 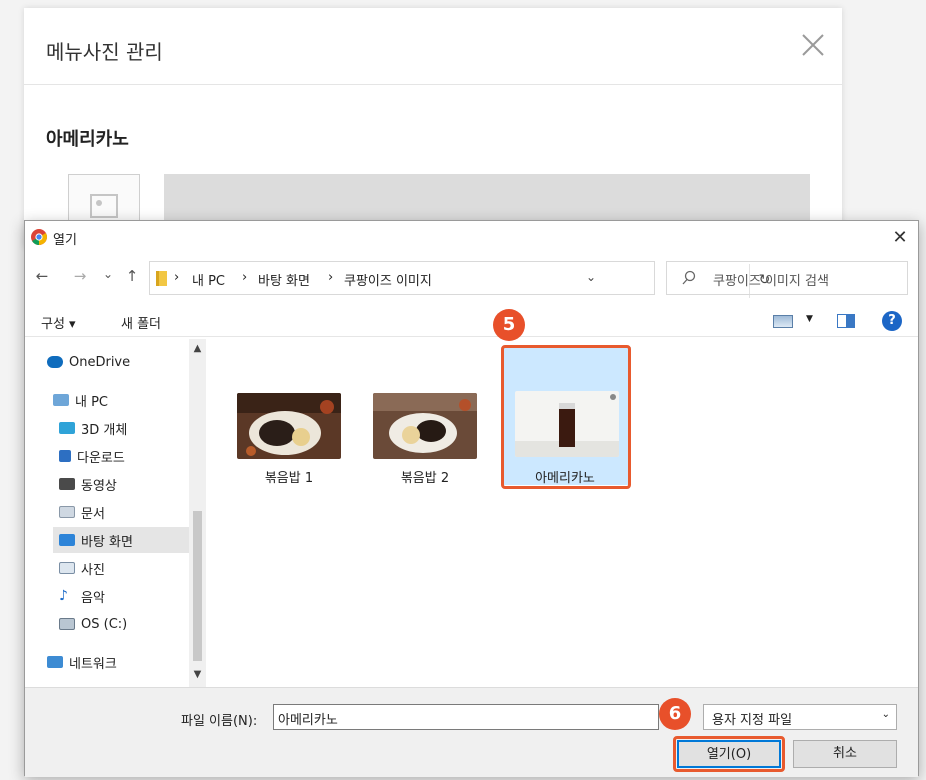 I want to click on sidebar-item-label: 동영상, so click(x=99, y=486).